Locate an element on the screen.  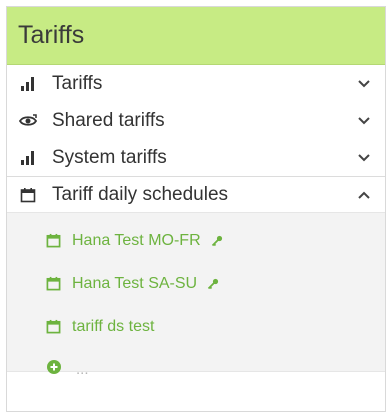
menu-item-label: Tariff daily schedules is located at coordinates (140, 194).